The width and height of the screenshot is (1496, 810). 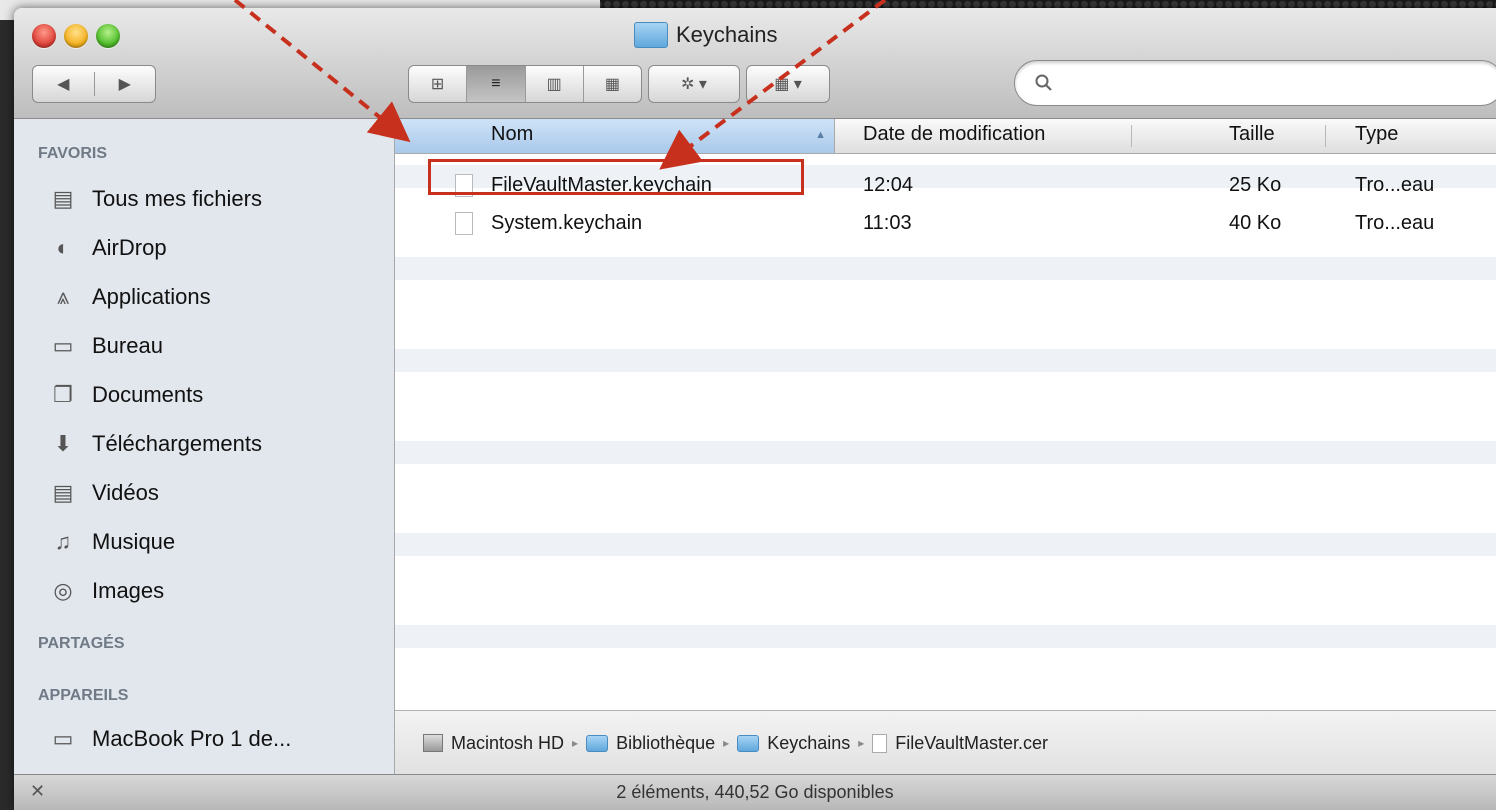 I want to click on sidebar-resize-icon: ✕, so click(x=37, y=791).